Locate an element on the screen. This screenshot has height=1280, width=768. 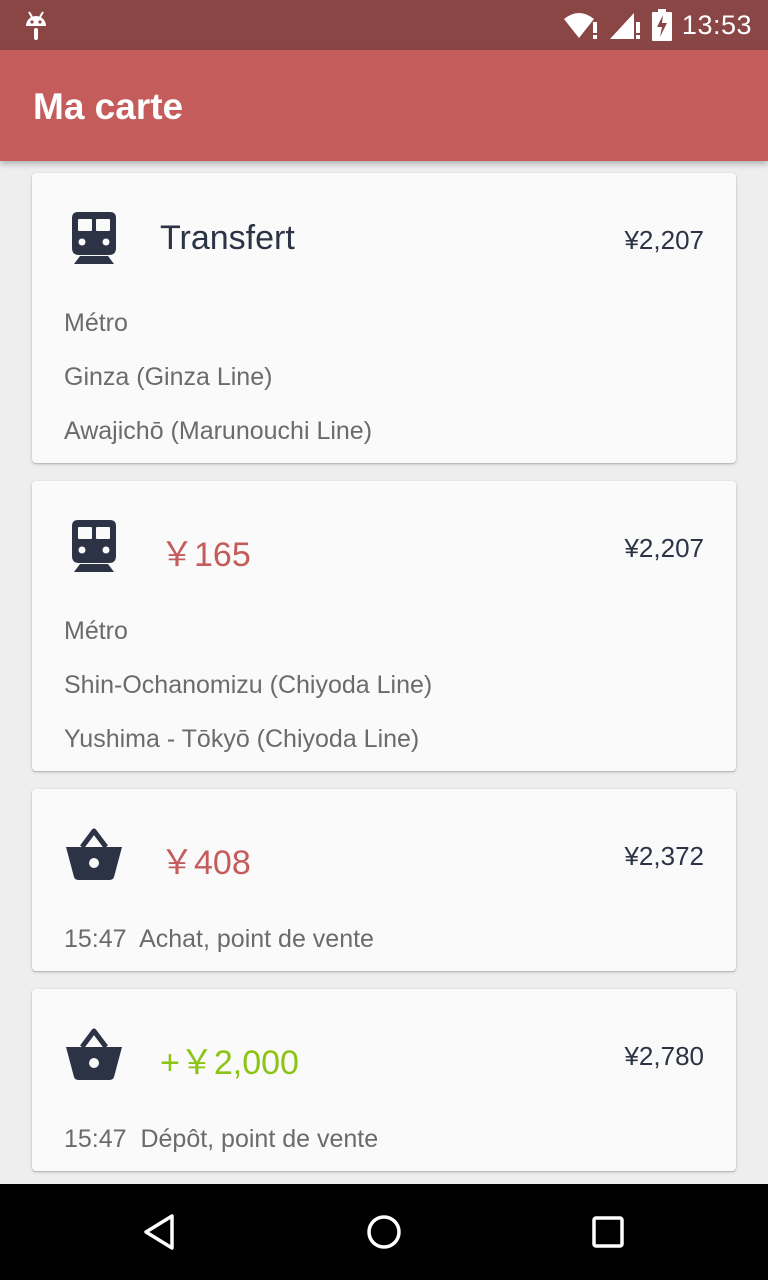
home-icon is located at coordinates (384, 1232).